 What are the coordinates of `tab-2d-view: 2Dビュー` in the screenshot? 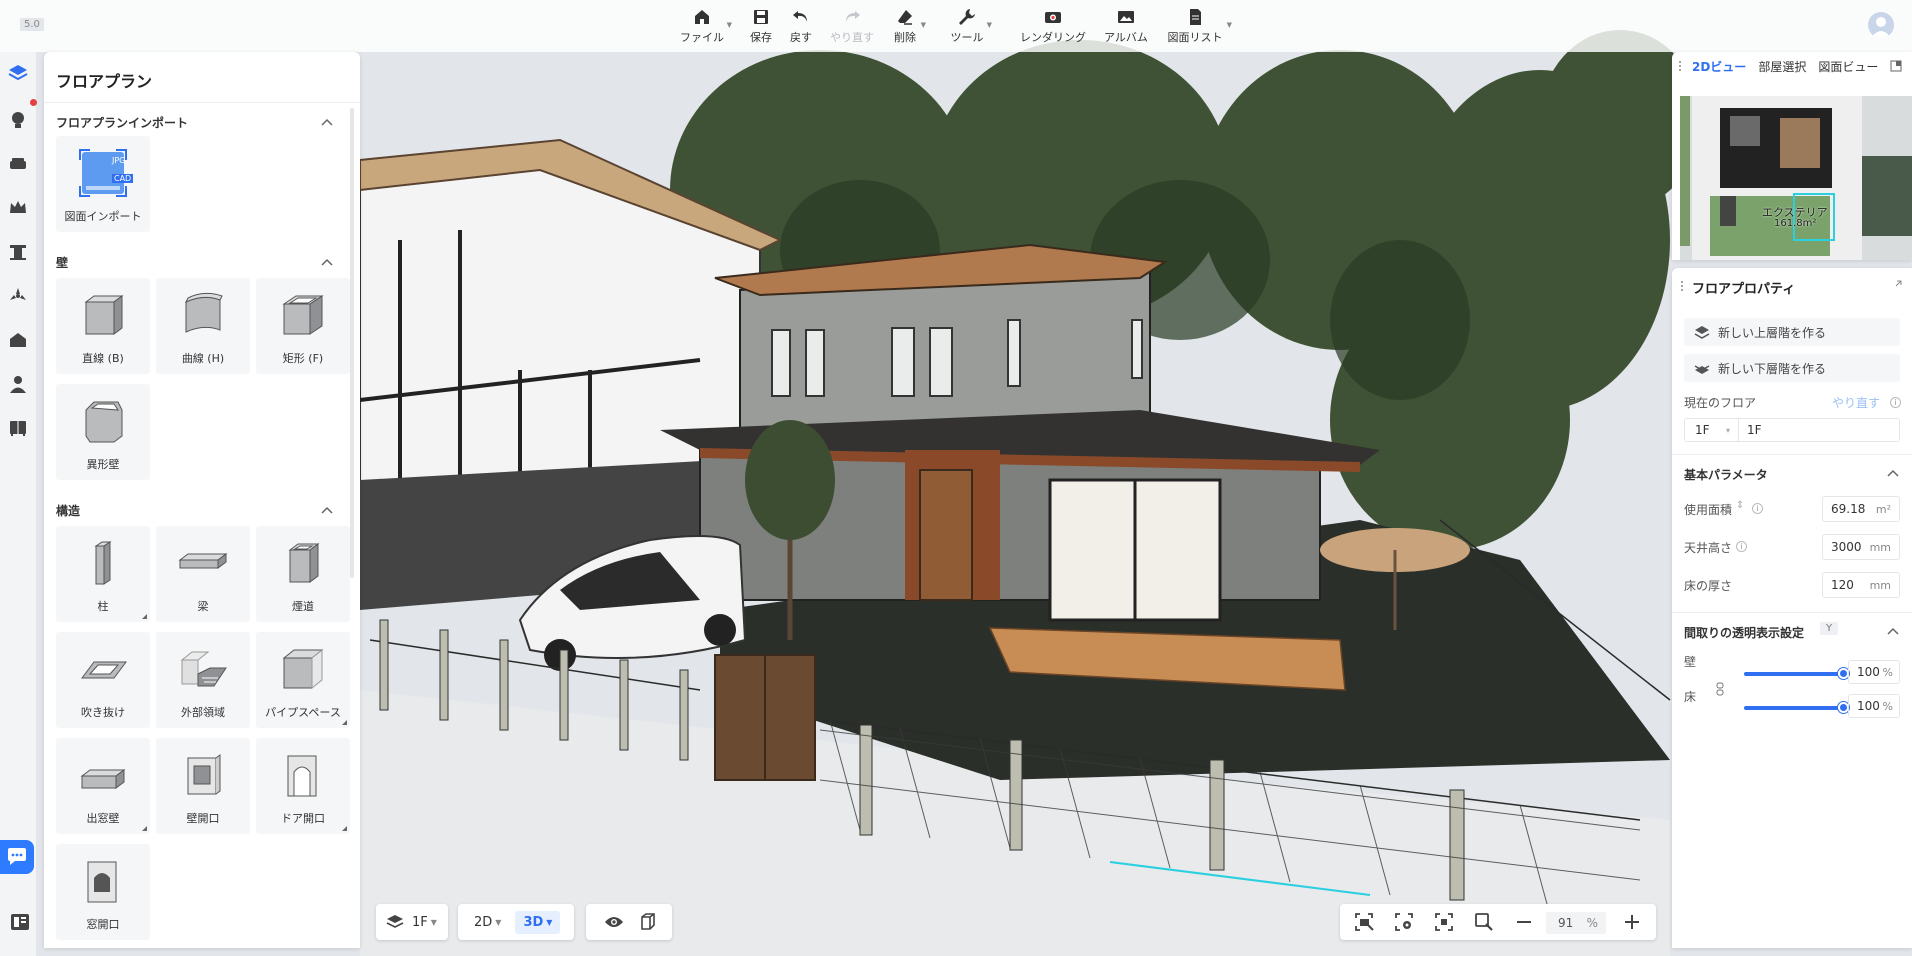 It's located at (1719, 66).